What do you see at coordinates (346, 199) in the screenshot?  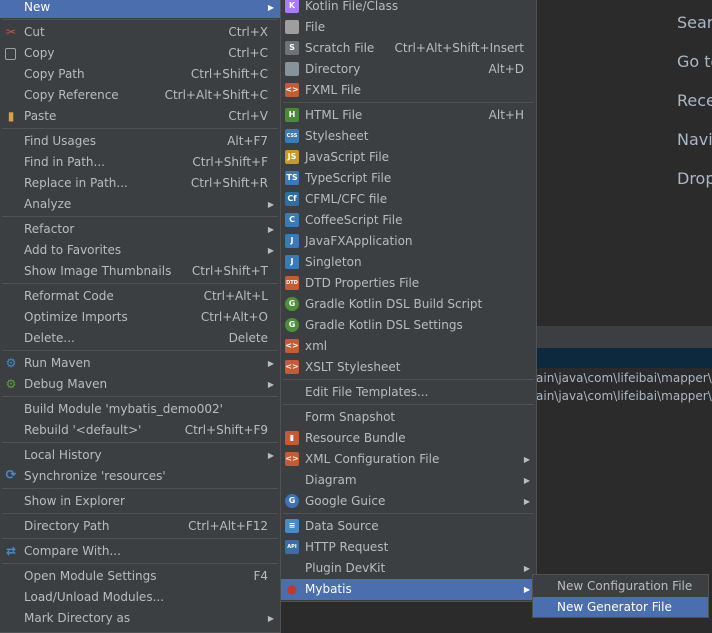 I see `menu-item-label: CFML/CFC file` at bounding box center [346, 199].